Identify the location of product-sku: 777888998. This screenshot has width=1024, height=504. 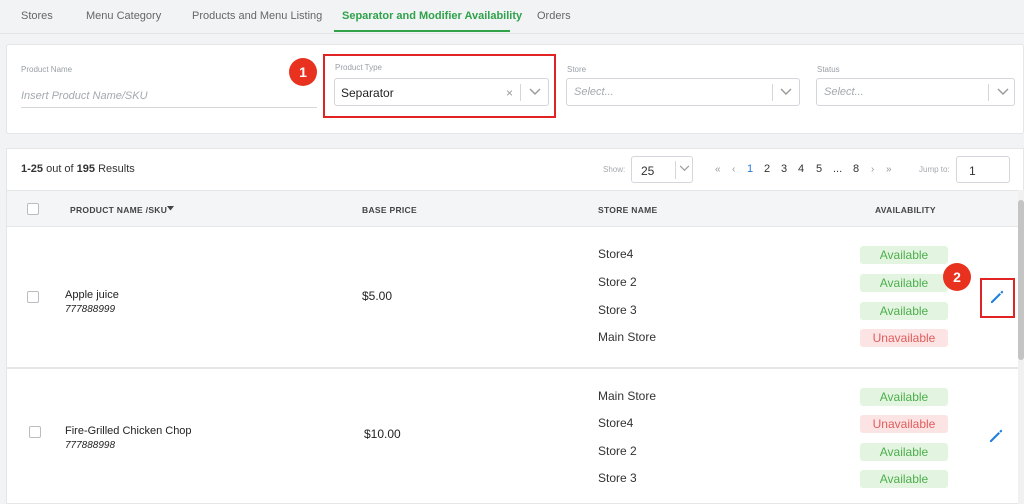
(90, 445).